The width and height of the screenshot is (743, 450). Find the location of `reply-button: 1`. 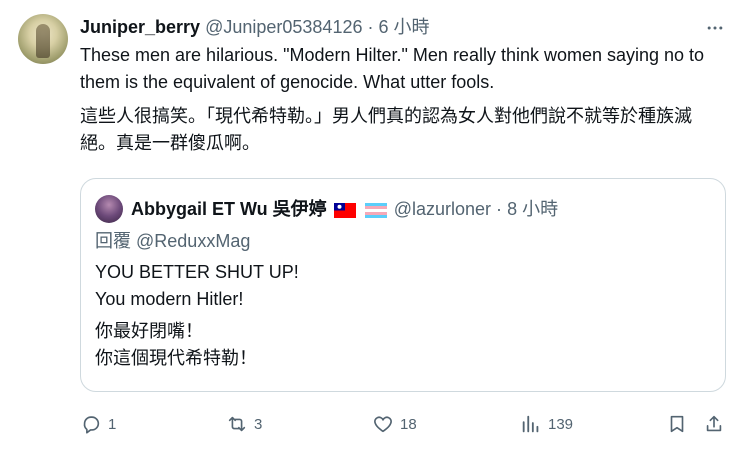

reply-button: 1 is located at coordinates (98, 424).